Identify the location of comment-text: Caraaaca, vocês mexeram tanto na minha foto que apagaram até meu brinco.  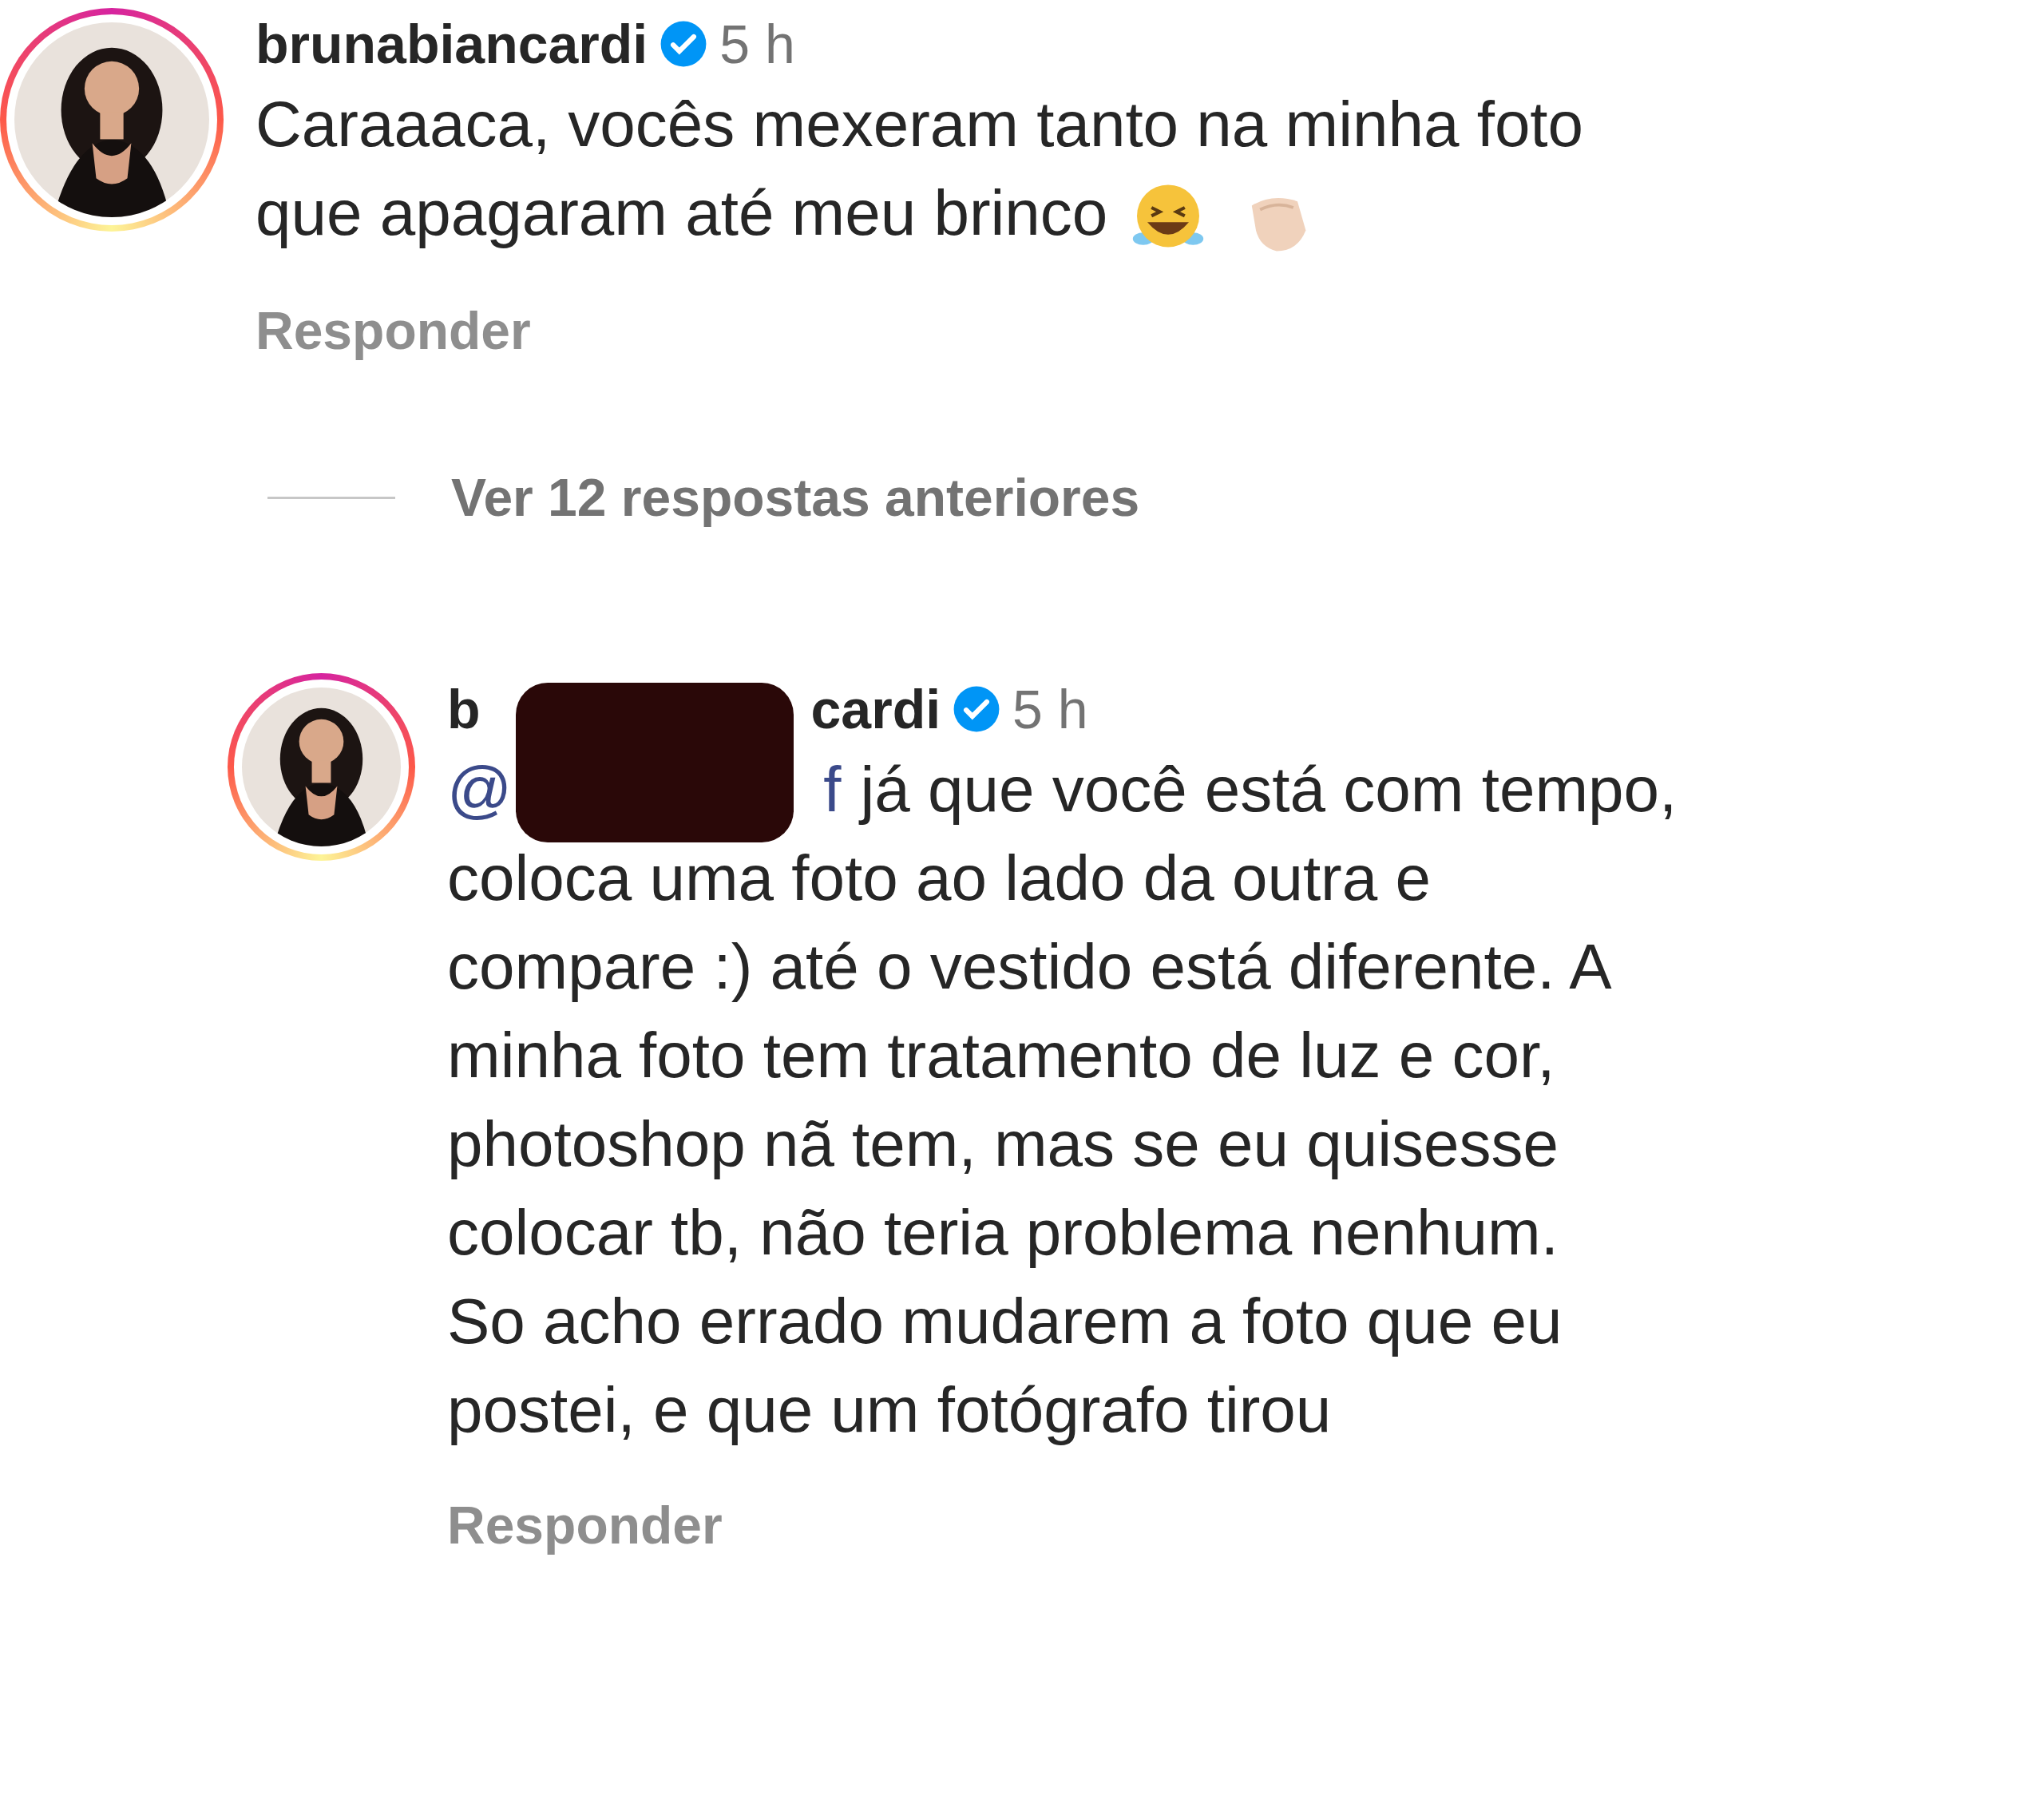
(920, 170).